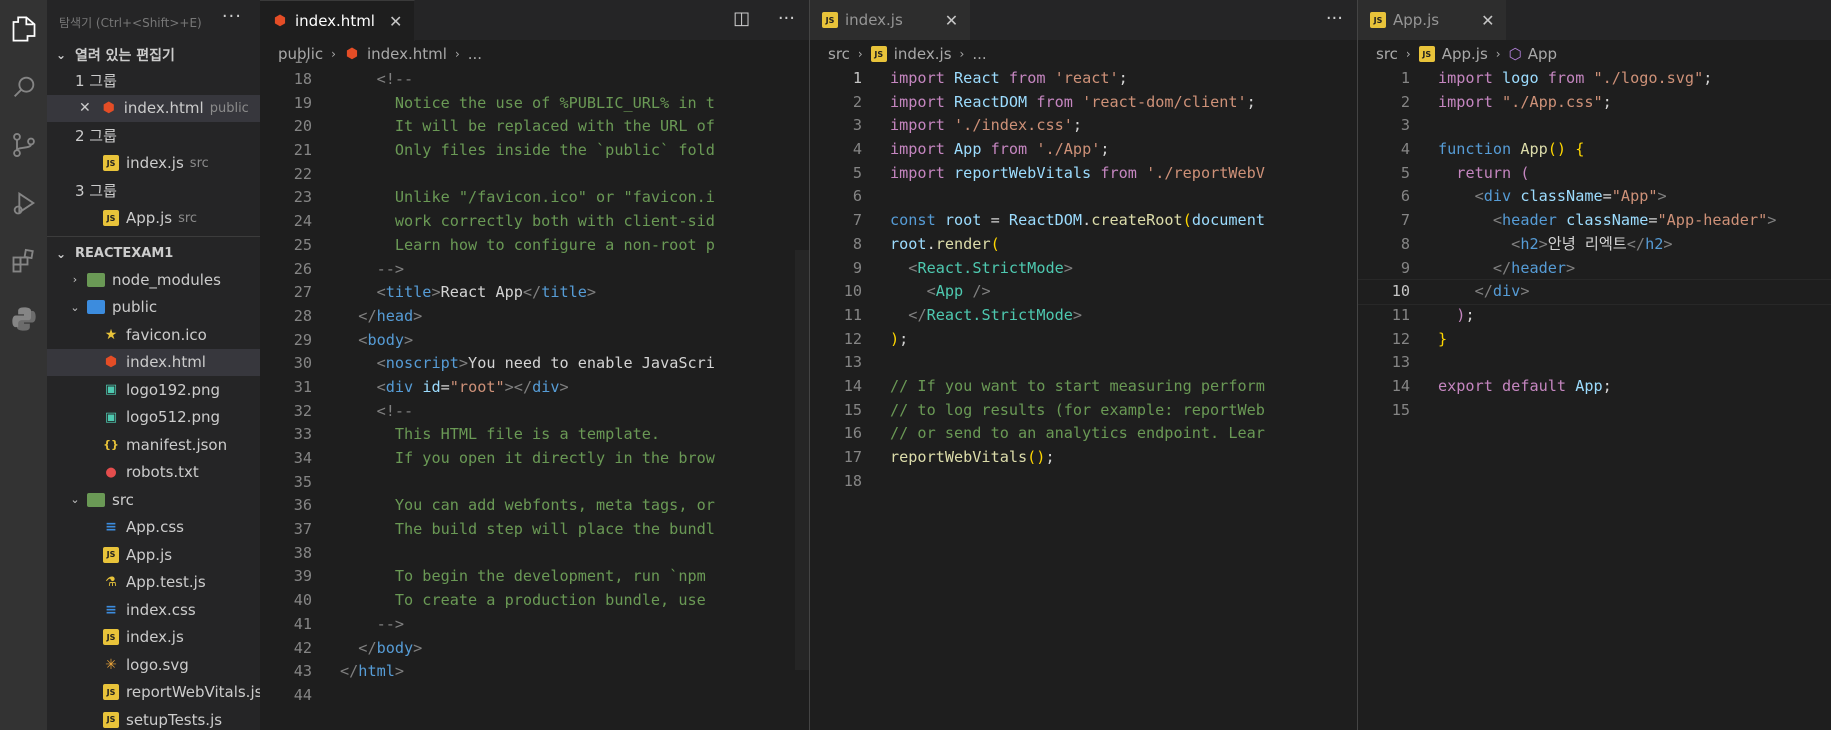  Describe the element at coordinates (153, 693) in the screenshot. I see `tree-file: JS reportWebVitals.js` at that location.